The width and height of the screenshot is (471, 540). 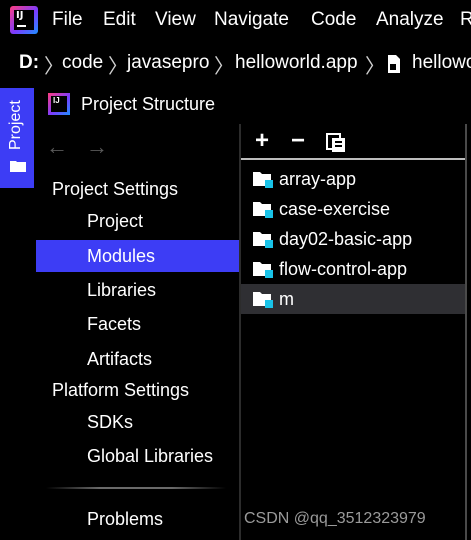 I want to click on arrow-left-icon: ←, so click(x=57, y=147).